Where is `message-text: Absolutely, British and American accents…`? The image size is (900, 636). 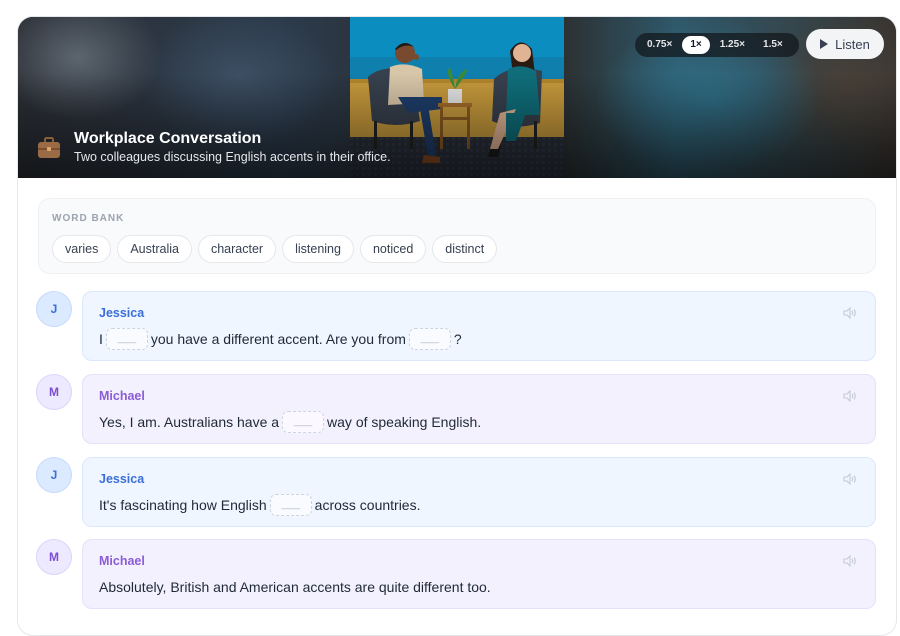 message-text: Absolutely, British and American accents… is located at coordinates (295, 587).